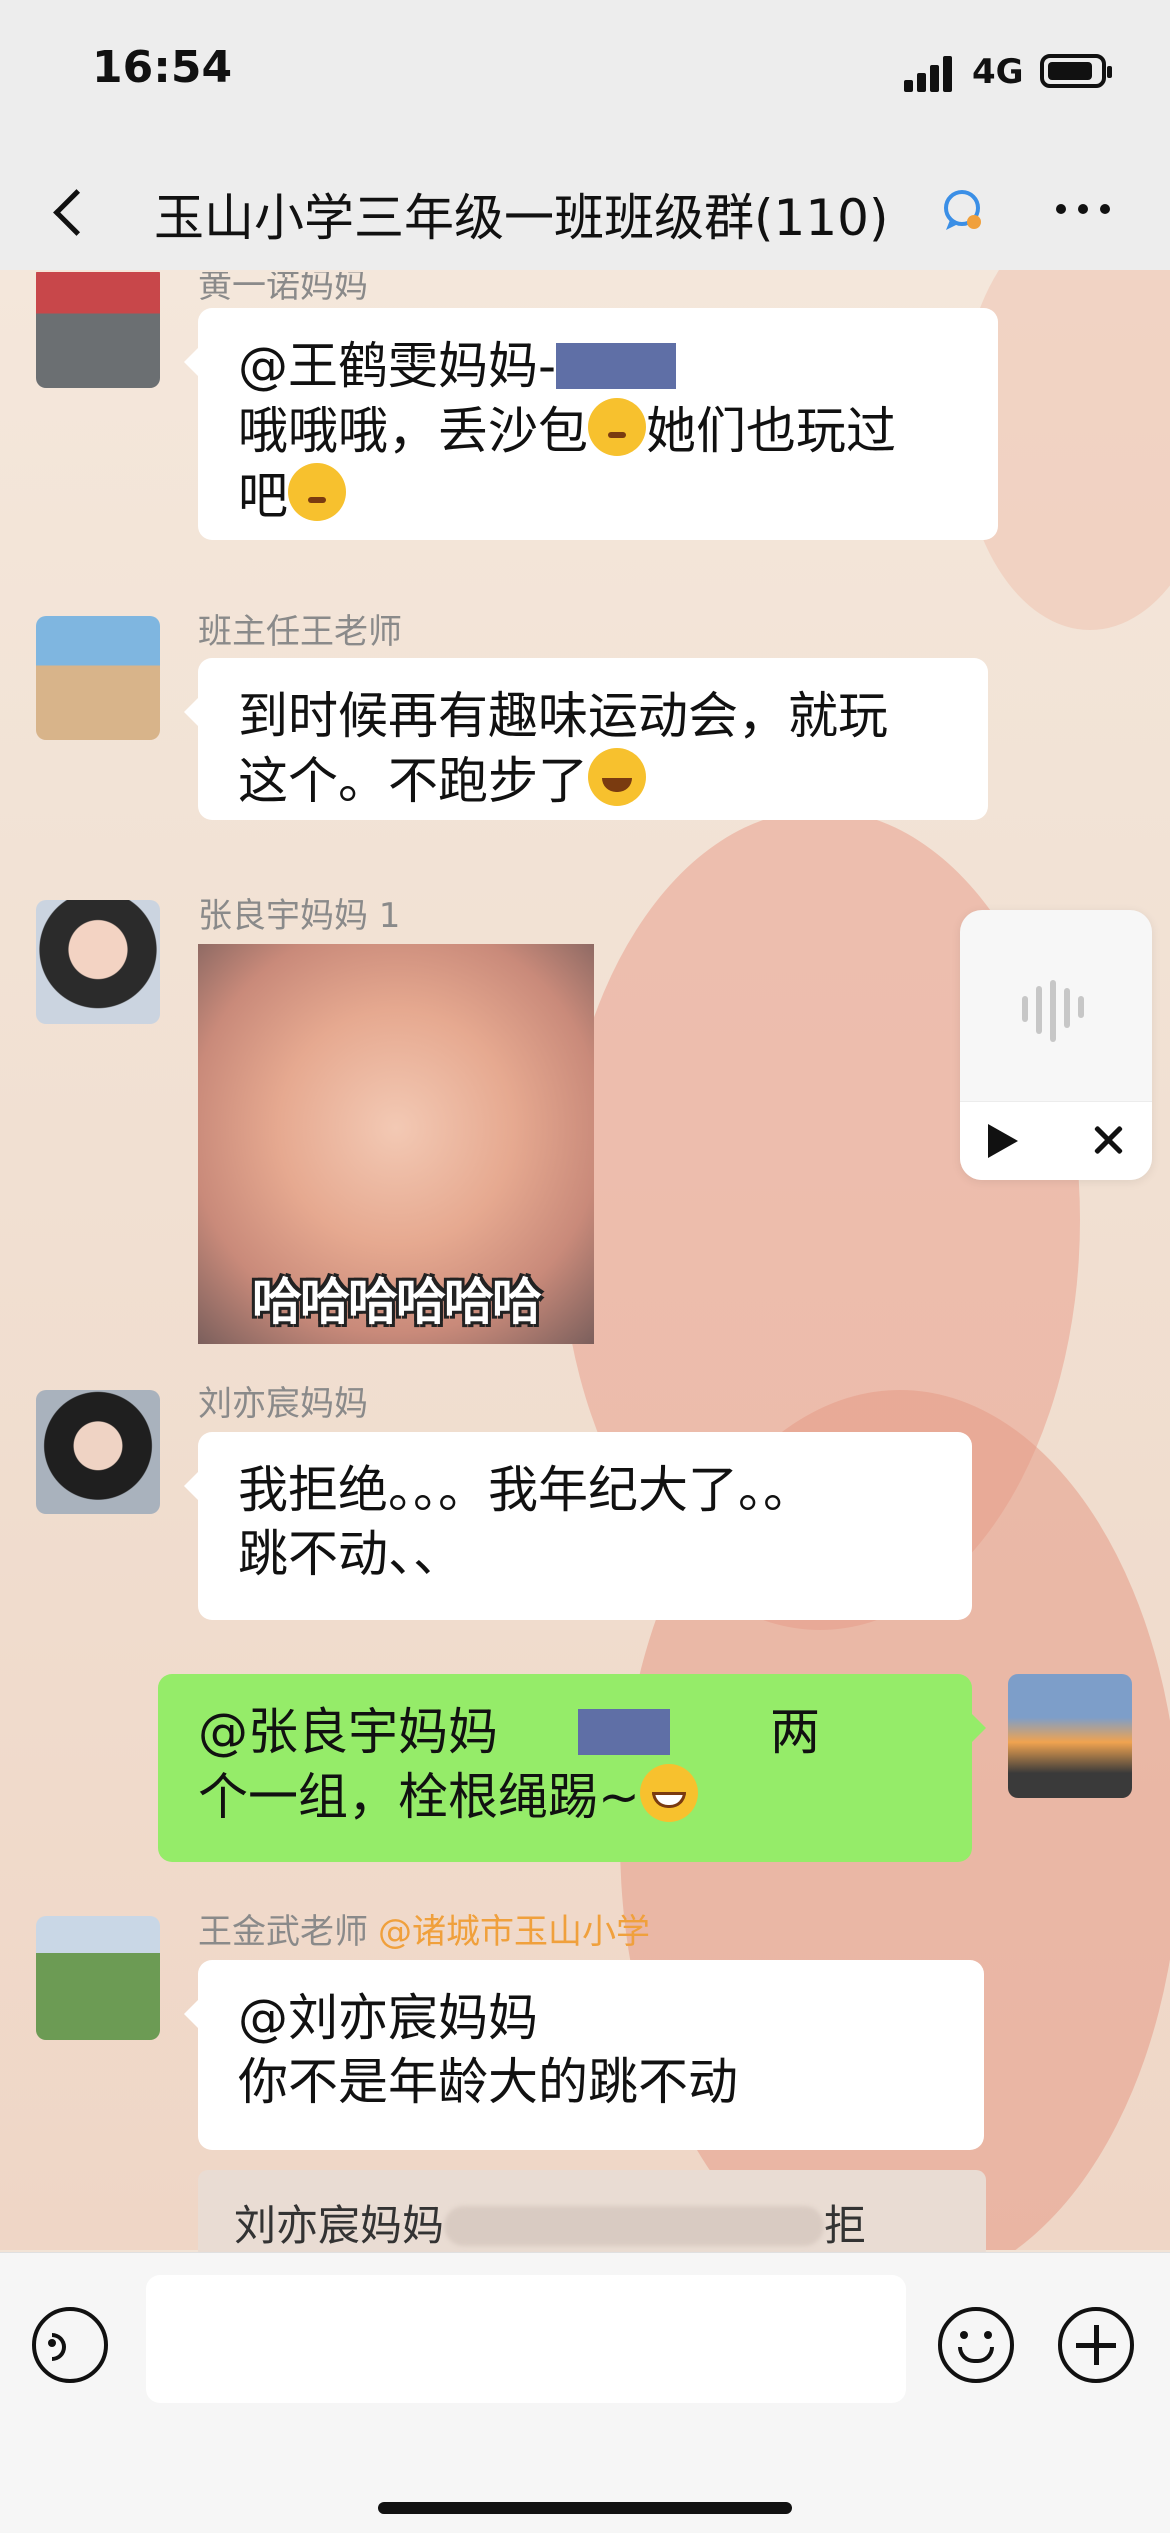 The width and height of the screenshot is (1170, 2533). I want to click on message-bubble: @王鹤雯妈妈- 哦哦哦，丢沙包 她们也玩过 吧, so click(591, 424).